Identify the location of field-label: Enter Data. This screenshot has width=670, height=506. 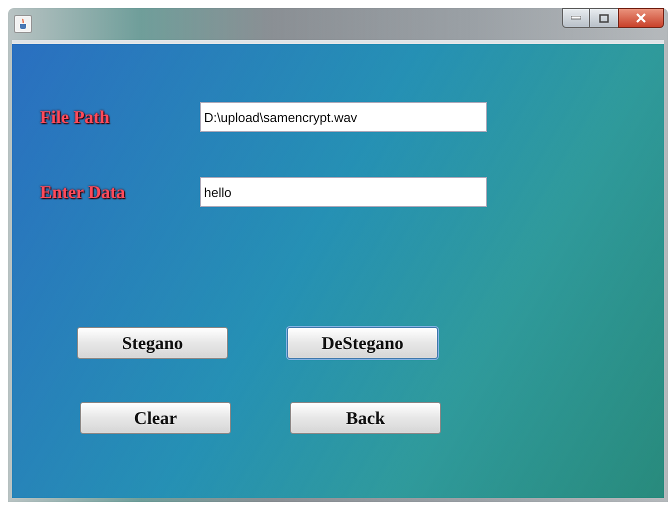
(83, 192).